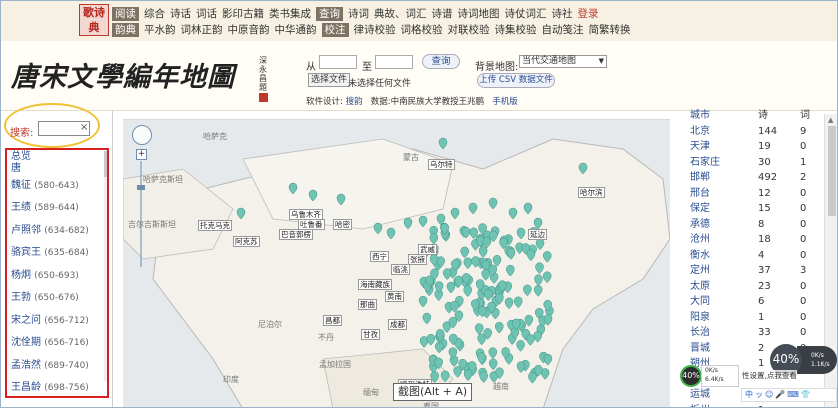  What do you see at coordinates (296, 30) in the screenshot?
I see `nav-link: 中华通韵` at bounding box center [296, 30].